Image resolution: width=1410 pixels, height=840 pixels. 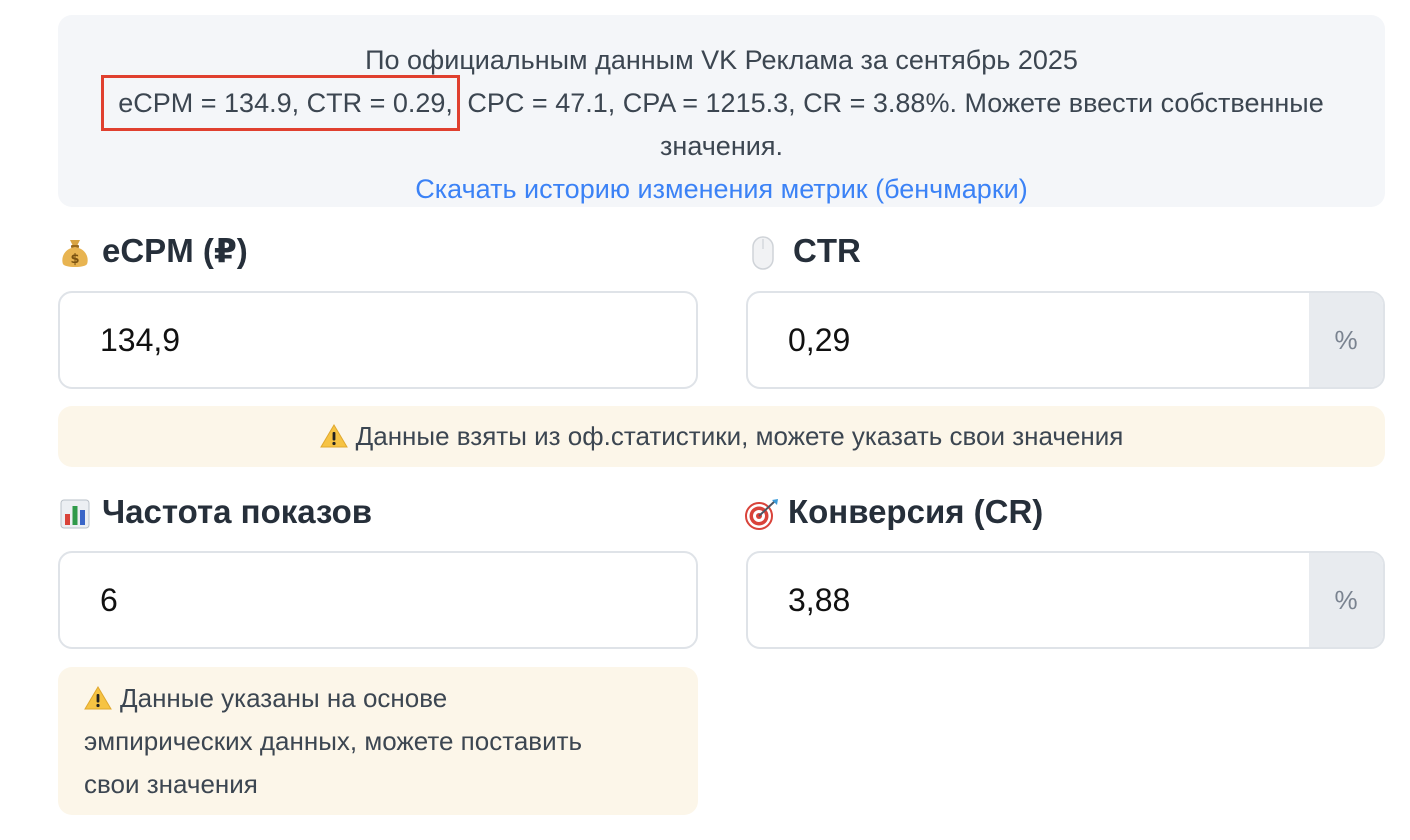 What do you see at coordinates (284, 698) in the screenshot?
I see `empirical-notice-line1: Данные указаны на основе` at bounding box center [284, 698].